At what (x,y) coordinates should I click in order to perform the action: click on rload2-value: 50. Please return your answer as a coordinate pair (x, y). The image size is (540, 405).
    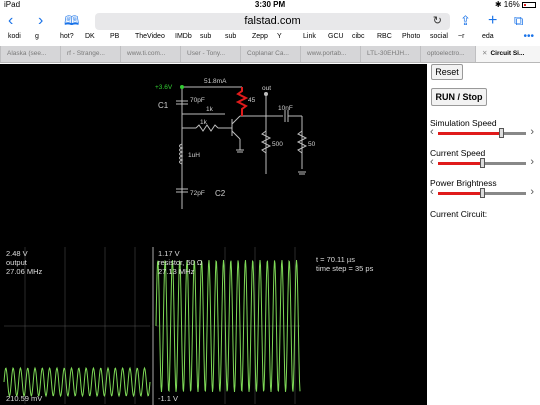
    Looking at the image, I should click on (312, 144).